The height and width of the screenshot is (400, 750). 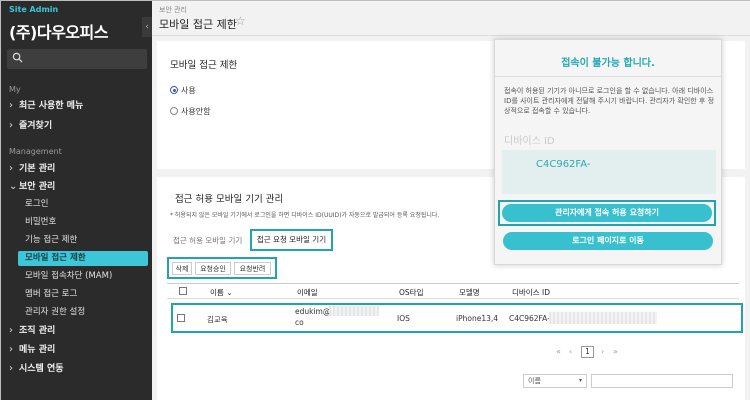 I want to click on sidebar-item-favorites: › 즐겨찾기, so click(x=30, y=126).